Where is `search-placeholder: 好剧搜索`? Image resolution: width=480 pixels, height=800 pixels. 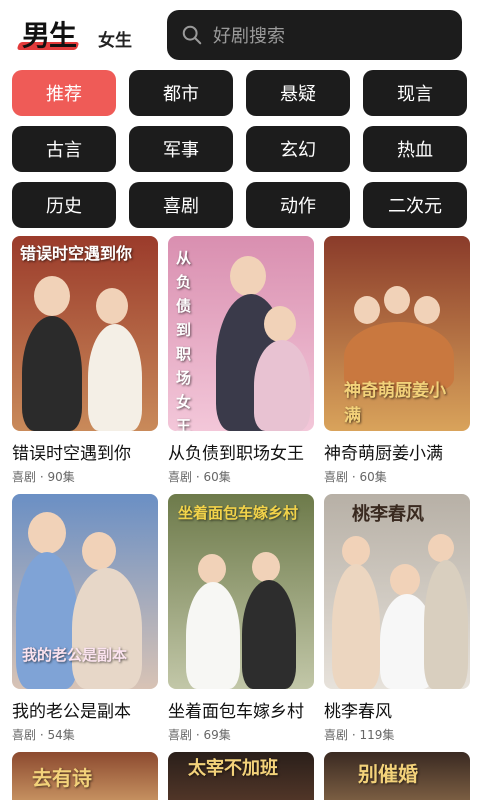
search-placeholder: 好剧搜索 is located at coordinates (249, 36).